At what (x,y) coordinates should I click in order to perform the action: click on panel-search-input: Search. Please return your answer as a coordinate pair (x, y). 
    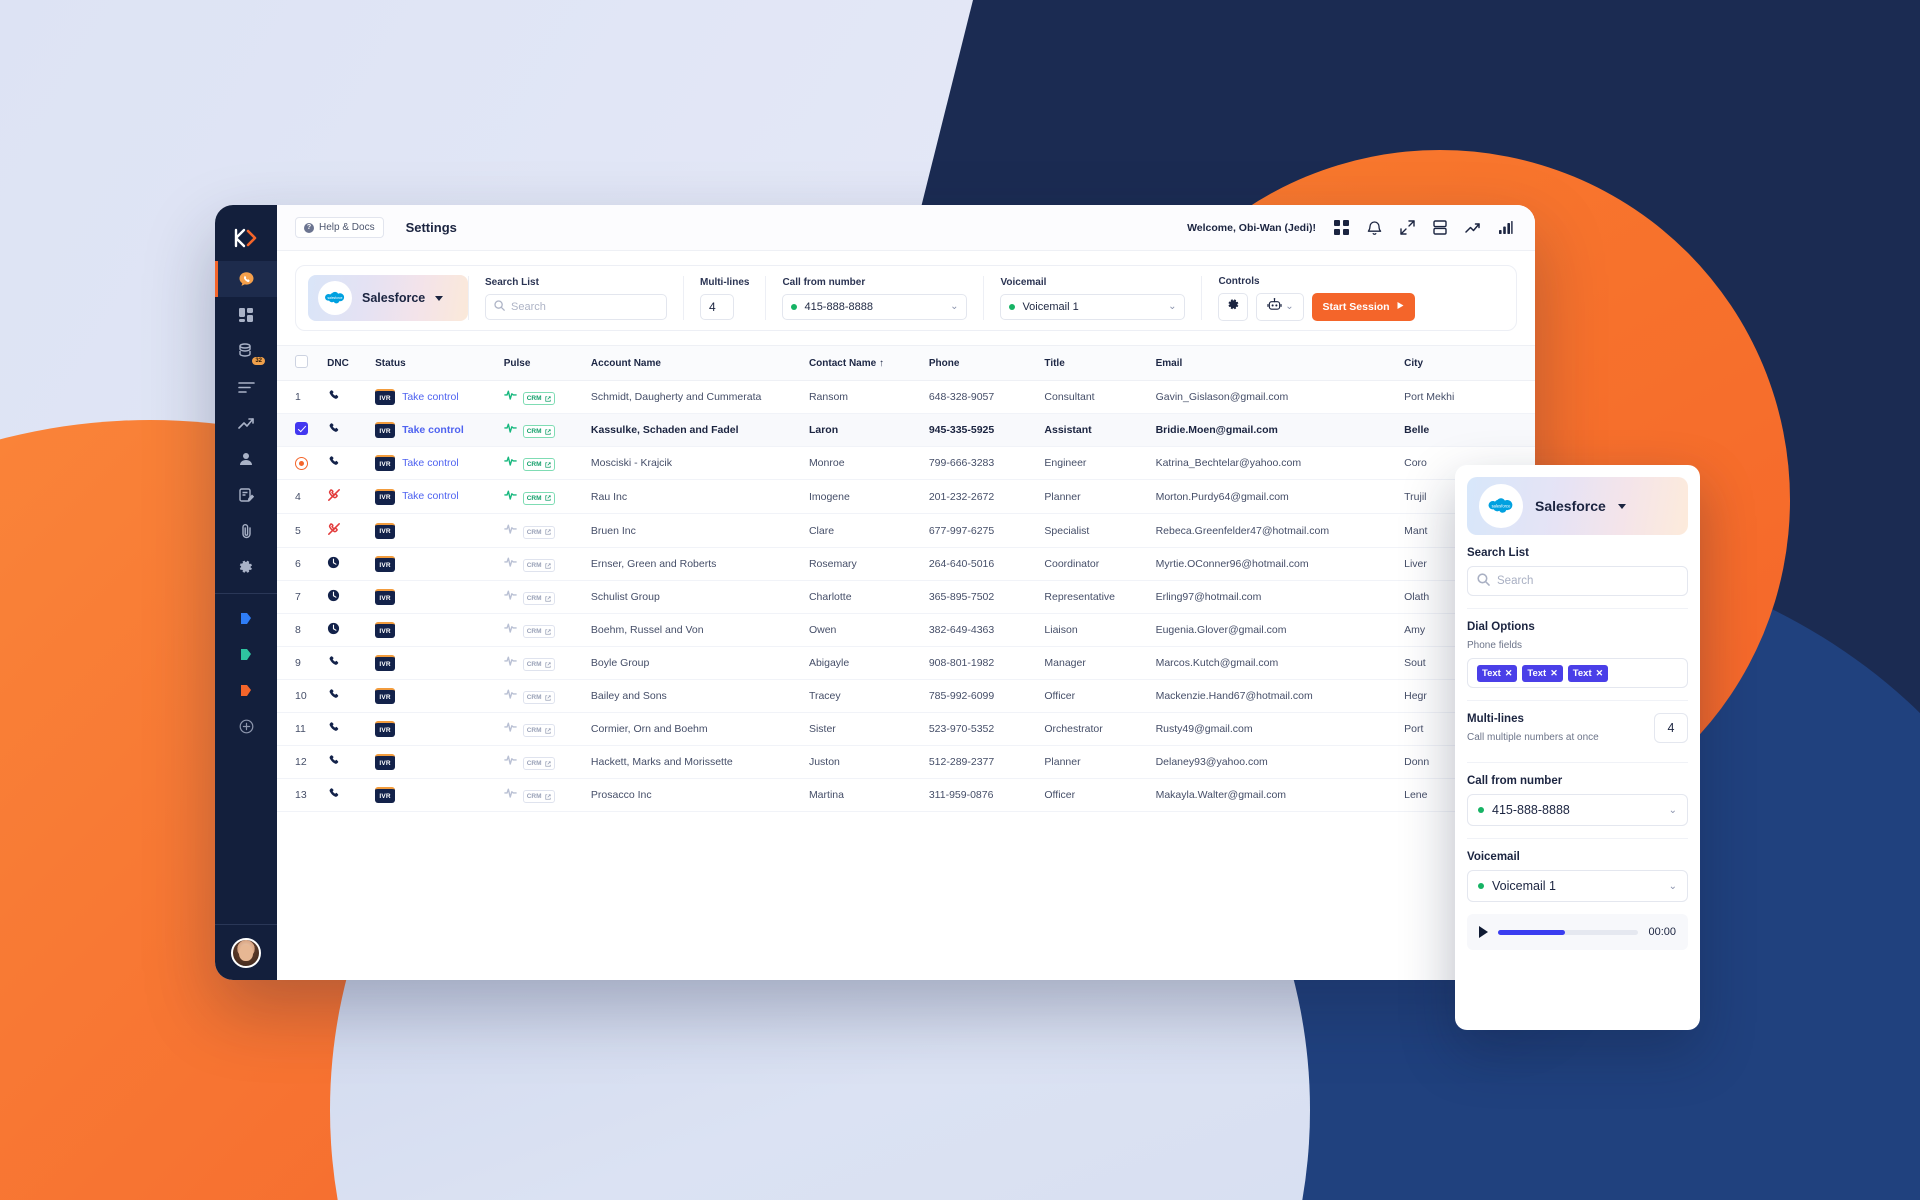
    Looking at the image, I should click on (1577, 581).